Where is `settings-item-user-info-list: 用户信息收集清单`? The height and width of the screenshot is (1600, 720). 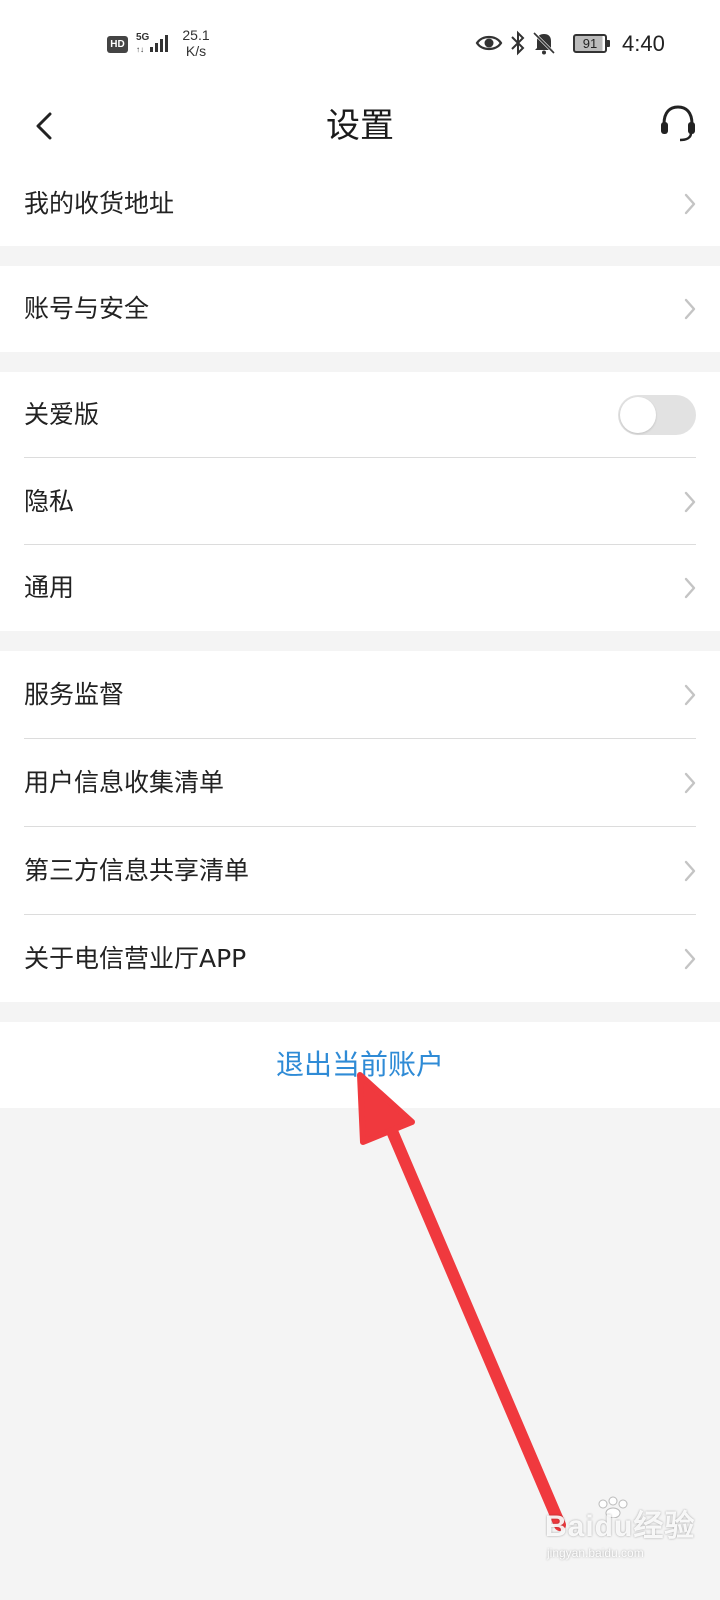 settings-item-user-info-list: 用户信息收集清单 is located at coordinates (360, 783).